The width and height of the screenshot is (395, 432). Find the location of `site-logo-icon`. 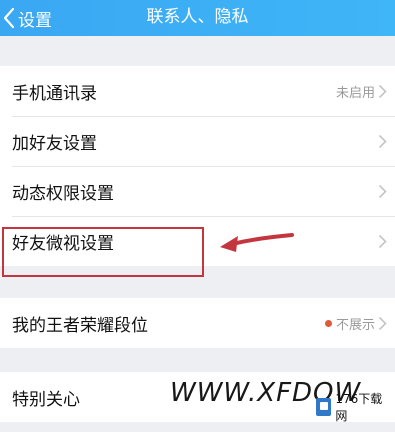

site-logo-icon is located at coordinates (324, 407).